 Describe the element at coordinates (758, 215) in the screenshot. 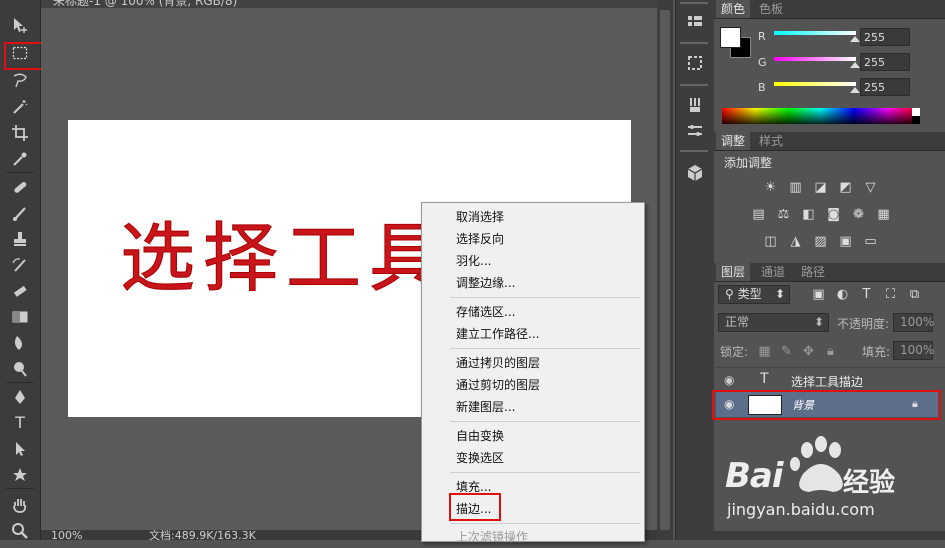

I see `hue-saturation-icon: ▤` at that location.